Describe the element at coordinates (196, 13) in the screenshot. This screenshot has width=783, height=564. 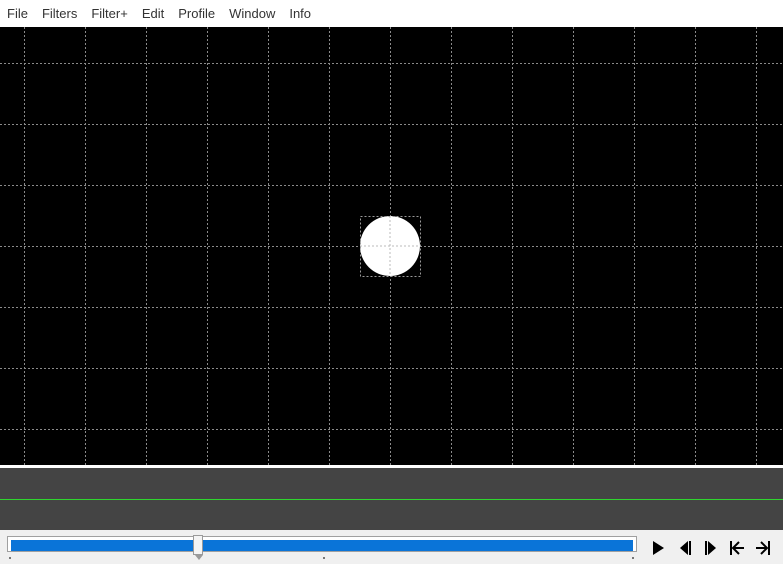
I see `menu-profile: Profile` at that location.